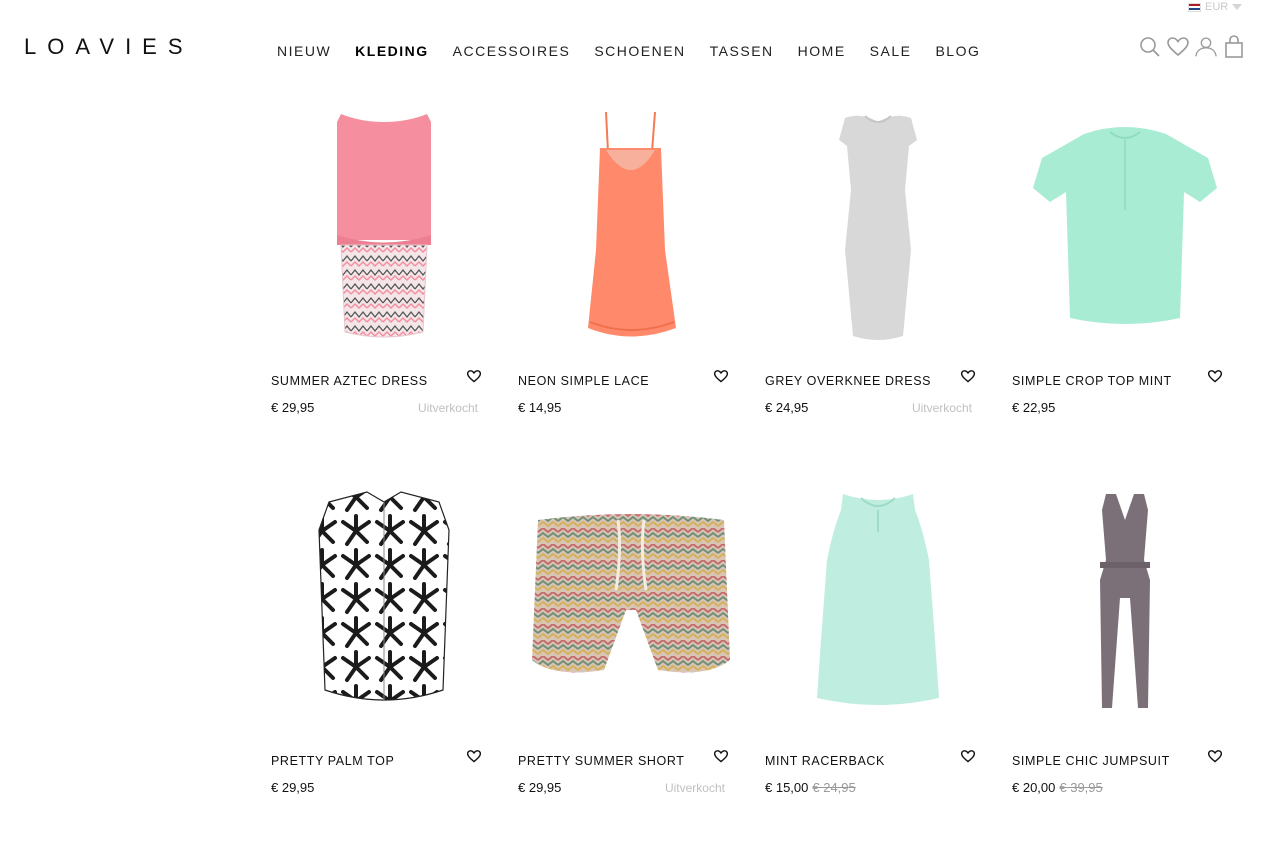 The height and width of the screenshot is (860, 1274). I want to click on product-price: € 14,95, so click(539, 407).